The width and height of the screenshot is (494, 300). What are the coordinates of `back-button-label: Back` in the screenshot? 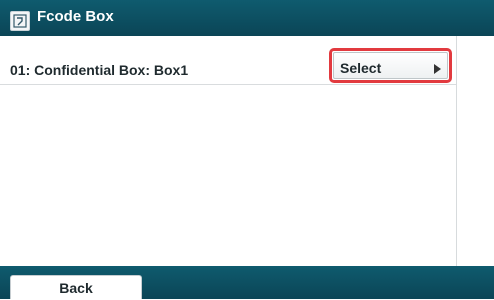 It's located at (76, 288).